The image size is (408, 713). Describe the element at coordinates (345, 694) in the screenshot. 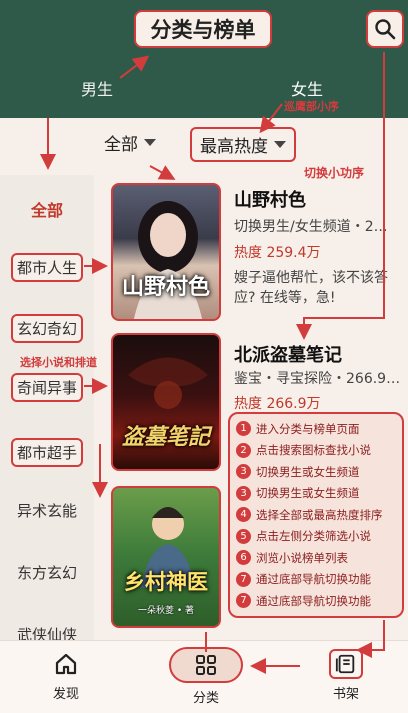

I see `tab-label: 书架` at that location.